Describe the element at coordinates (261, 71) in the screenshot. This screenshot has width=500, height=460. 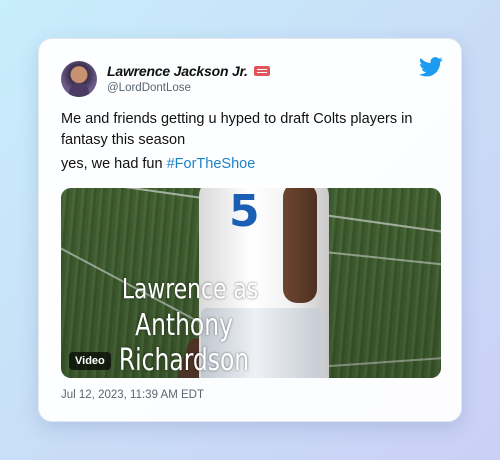
I see `affiliation-badge-icon` at that location.